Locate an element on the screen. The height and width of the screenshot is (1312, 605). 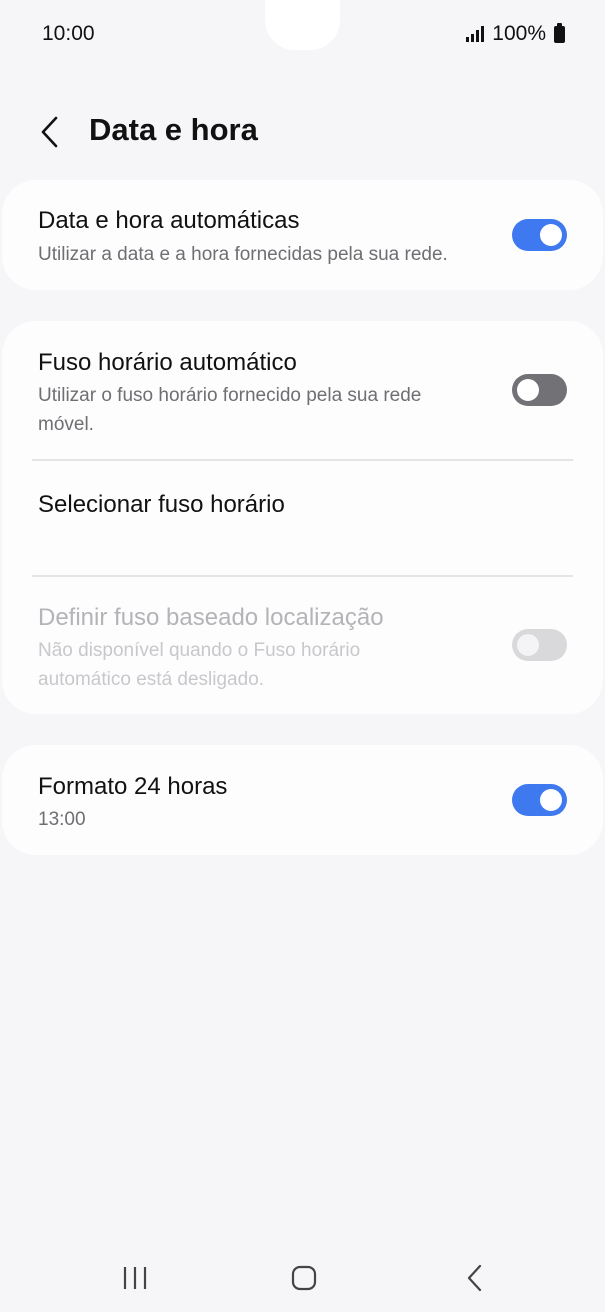
back-button is located at coordinates (50, 132).